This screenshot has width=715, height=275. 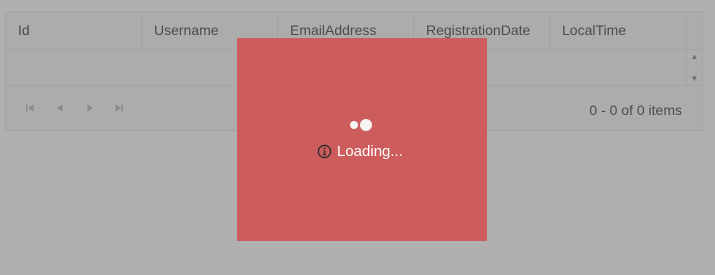 I want to click on loading-spinner, so click(x=364, y=125).